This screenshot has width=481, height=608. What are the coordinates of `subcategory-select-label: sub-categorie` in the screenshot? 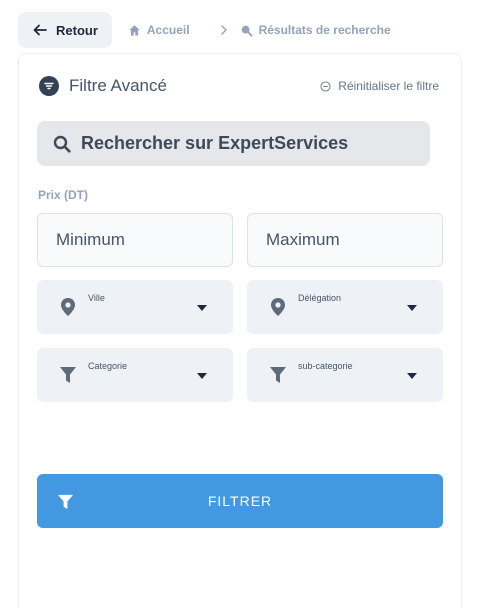 It's located at (325, 366).